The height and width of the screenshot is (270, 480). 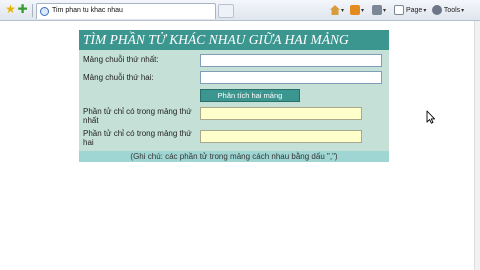 What do you see at coordinates (121, 59) in the screenshot?
I see `array1-label: Mảng chuỗi thứ nhất:` at bounding box center [121, 59].